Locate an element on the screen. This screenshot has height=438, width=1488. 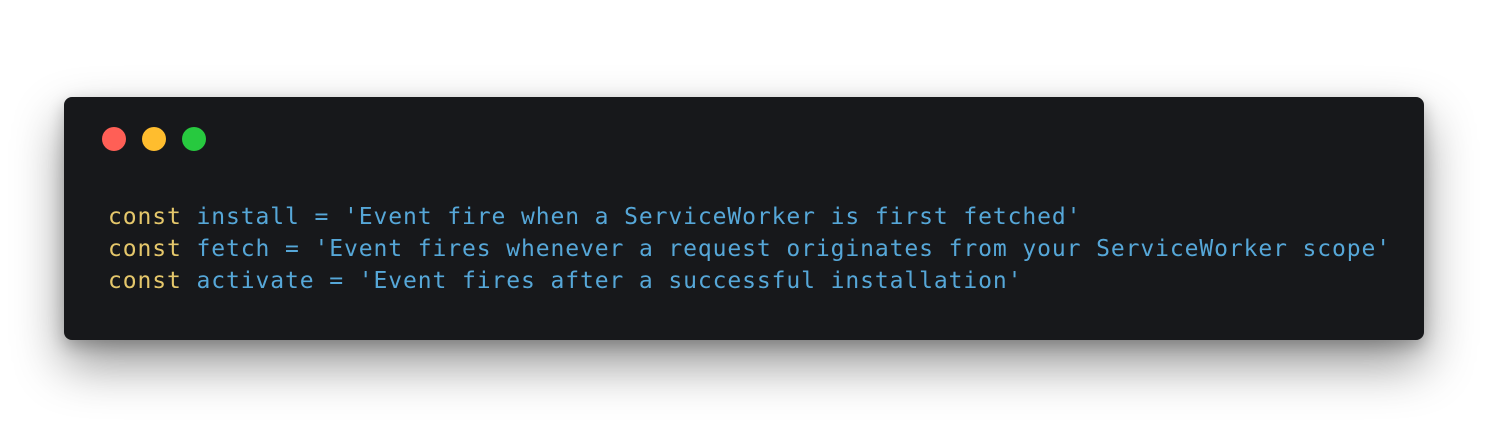
zoom-button is located at coordinates (194, 139).